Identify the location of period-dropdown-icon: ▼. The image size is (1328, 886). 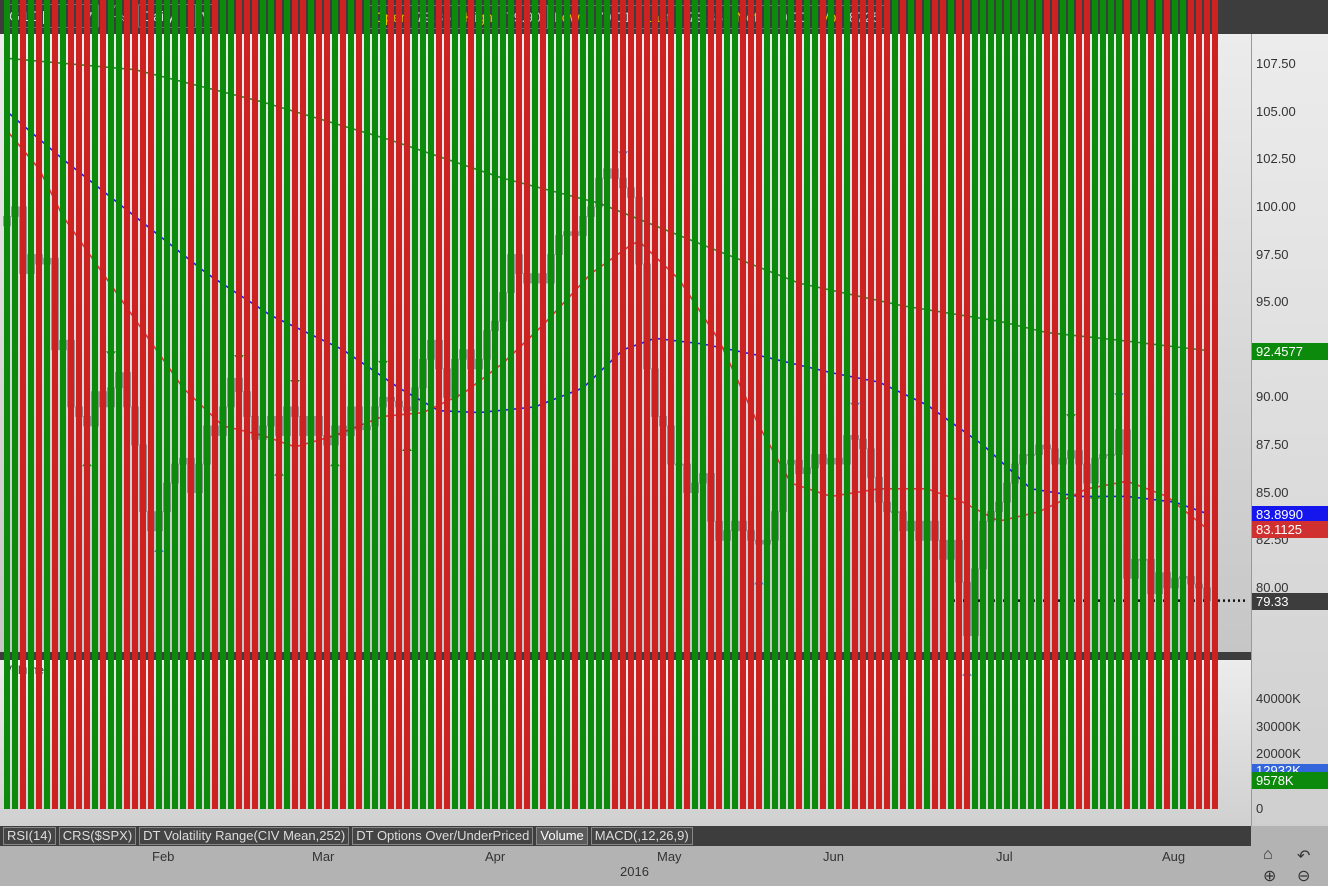
(204, 16).